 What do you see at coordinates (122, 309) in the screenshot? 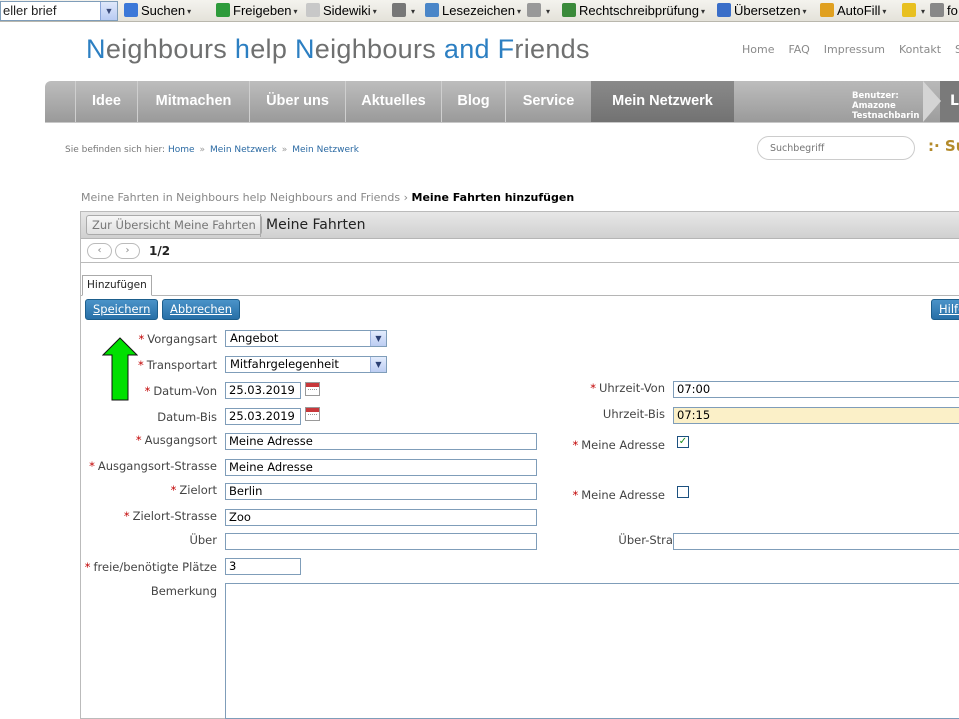
I see `save-button: Speichern` at bounding box center [122, 309].